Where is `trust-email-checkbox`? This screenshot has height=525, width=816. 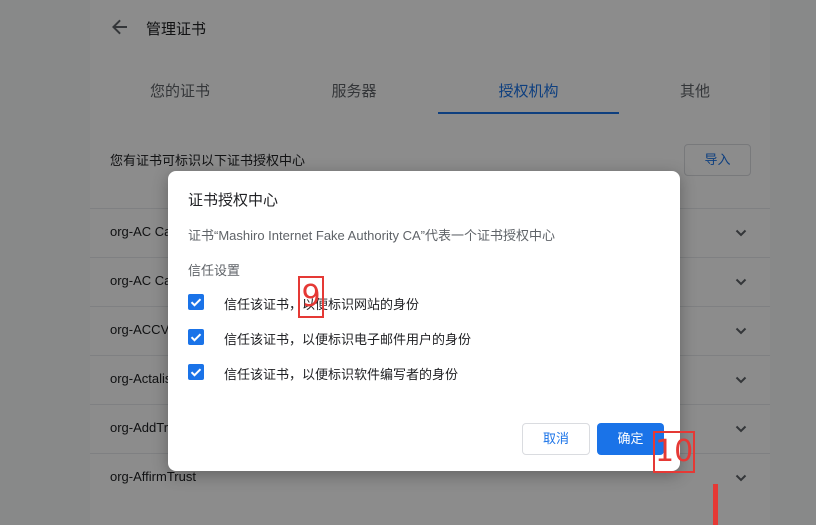
trust-email-checkbox is located at coordinates (196, 337).